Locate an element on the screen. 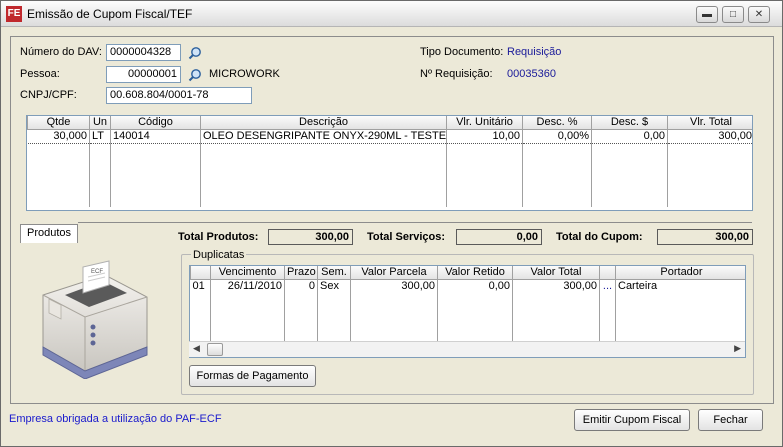  dup-col-action is located at coordinates (607, 273).